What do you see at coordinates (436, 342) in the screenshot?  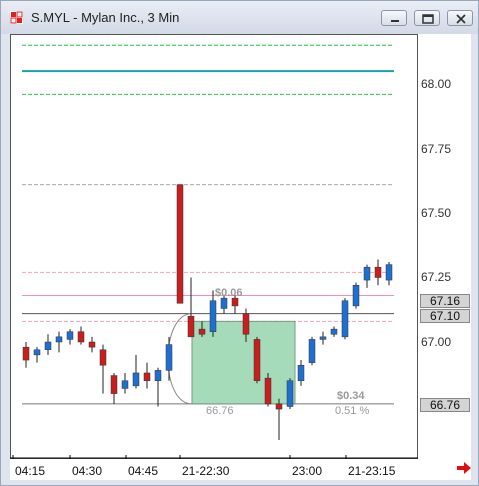 I see `y-tick-label: 67.00` at bounding box center [436, 342].